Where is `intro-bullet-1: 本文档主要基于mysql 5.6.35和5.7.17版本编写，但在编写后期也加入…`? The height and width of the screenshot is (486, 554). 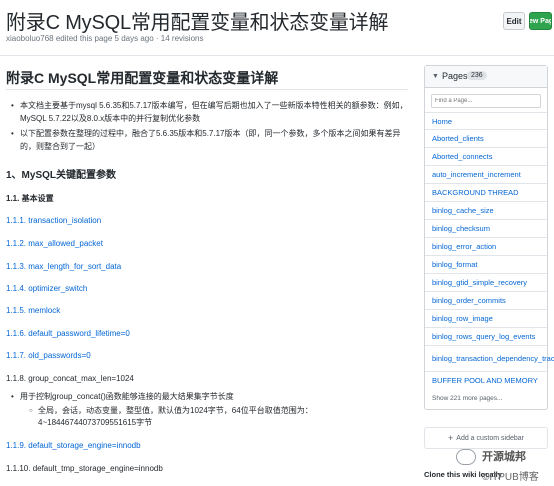 intro-bullet-1: 本文档主要基于mysql 5.6.35和5.7.17版本编写，但在编写后期也加入… is located at coordinates (211, 112).